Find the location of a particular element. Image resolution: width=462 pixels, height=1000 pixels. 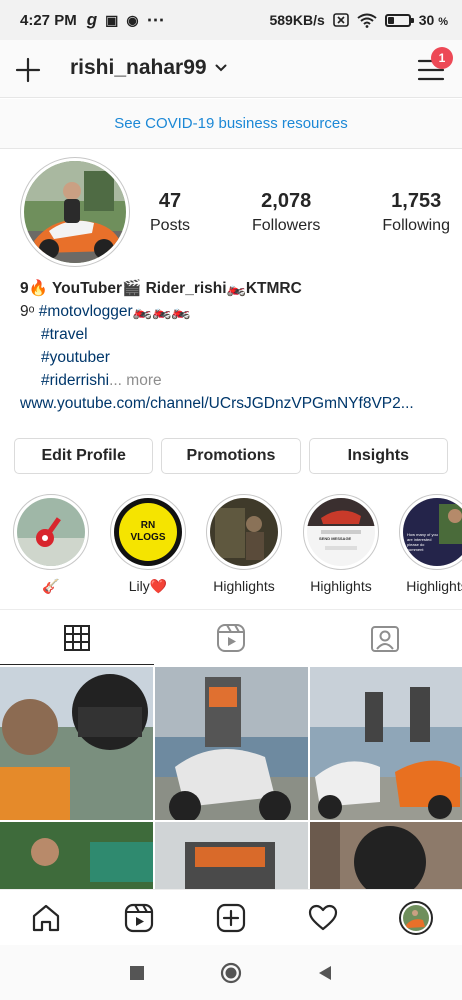

highlight-label: 🎸 is located at coordinates (51, 586).